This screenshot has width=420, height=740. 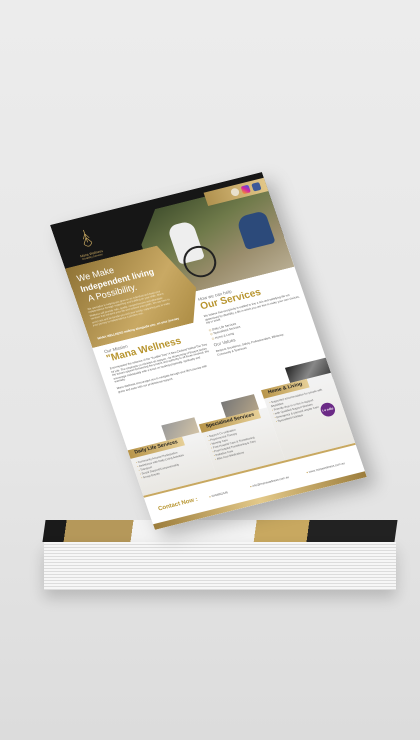 What do you see at coordinates (235, 192) in the screenshot?
I see `globe-icon` at bounding box center [235, 192].